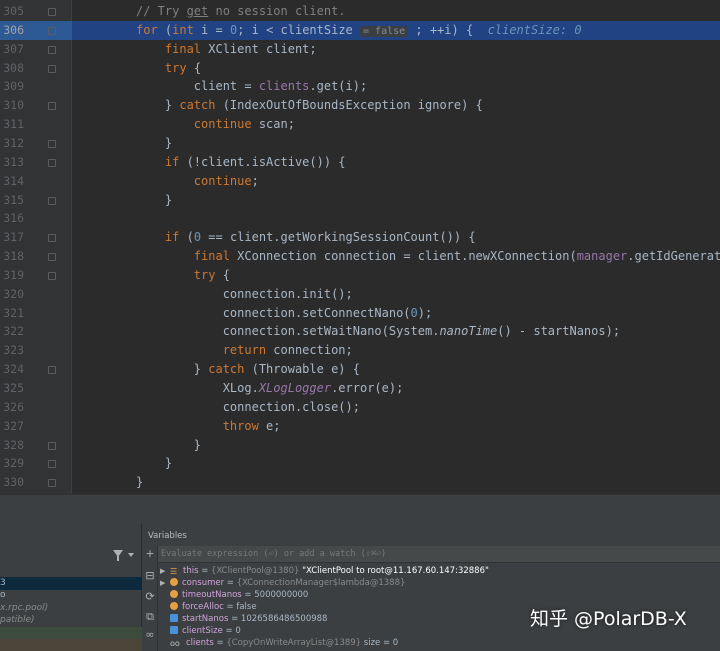 The height and width of the screenshot is (651, 720). I want to click on code-token: clientSize: 0, so click(534, 29).